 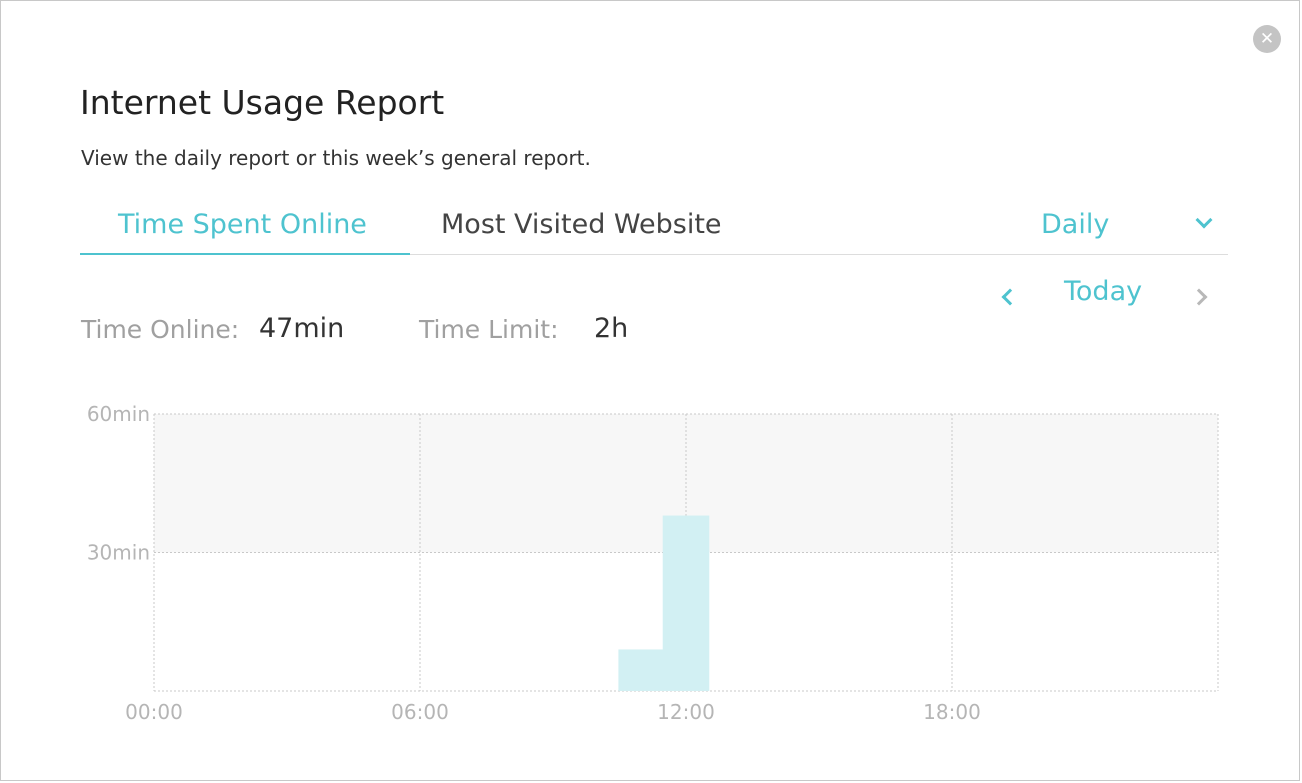 What do you see at coordinates (686, 712) in the screenshot?
I see `x-tick-label: 12:00` at bounding box center [686, 712].